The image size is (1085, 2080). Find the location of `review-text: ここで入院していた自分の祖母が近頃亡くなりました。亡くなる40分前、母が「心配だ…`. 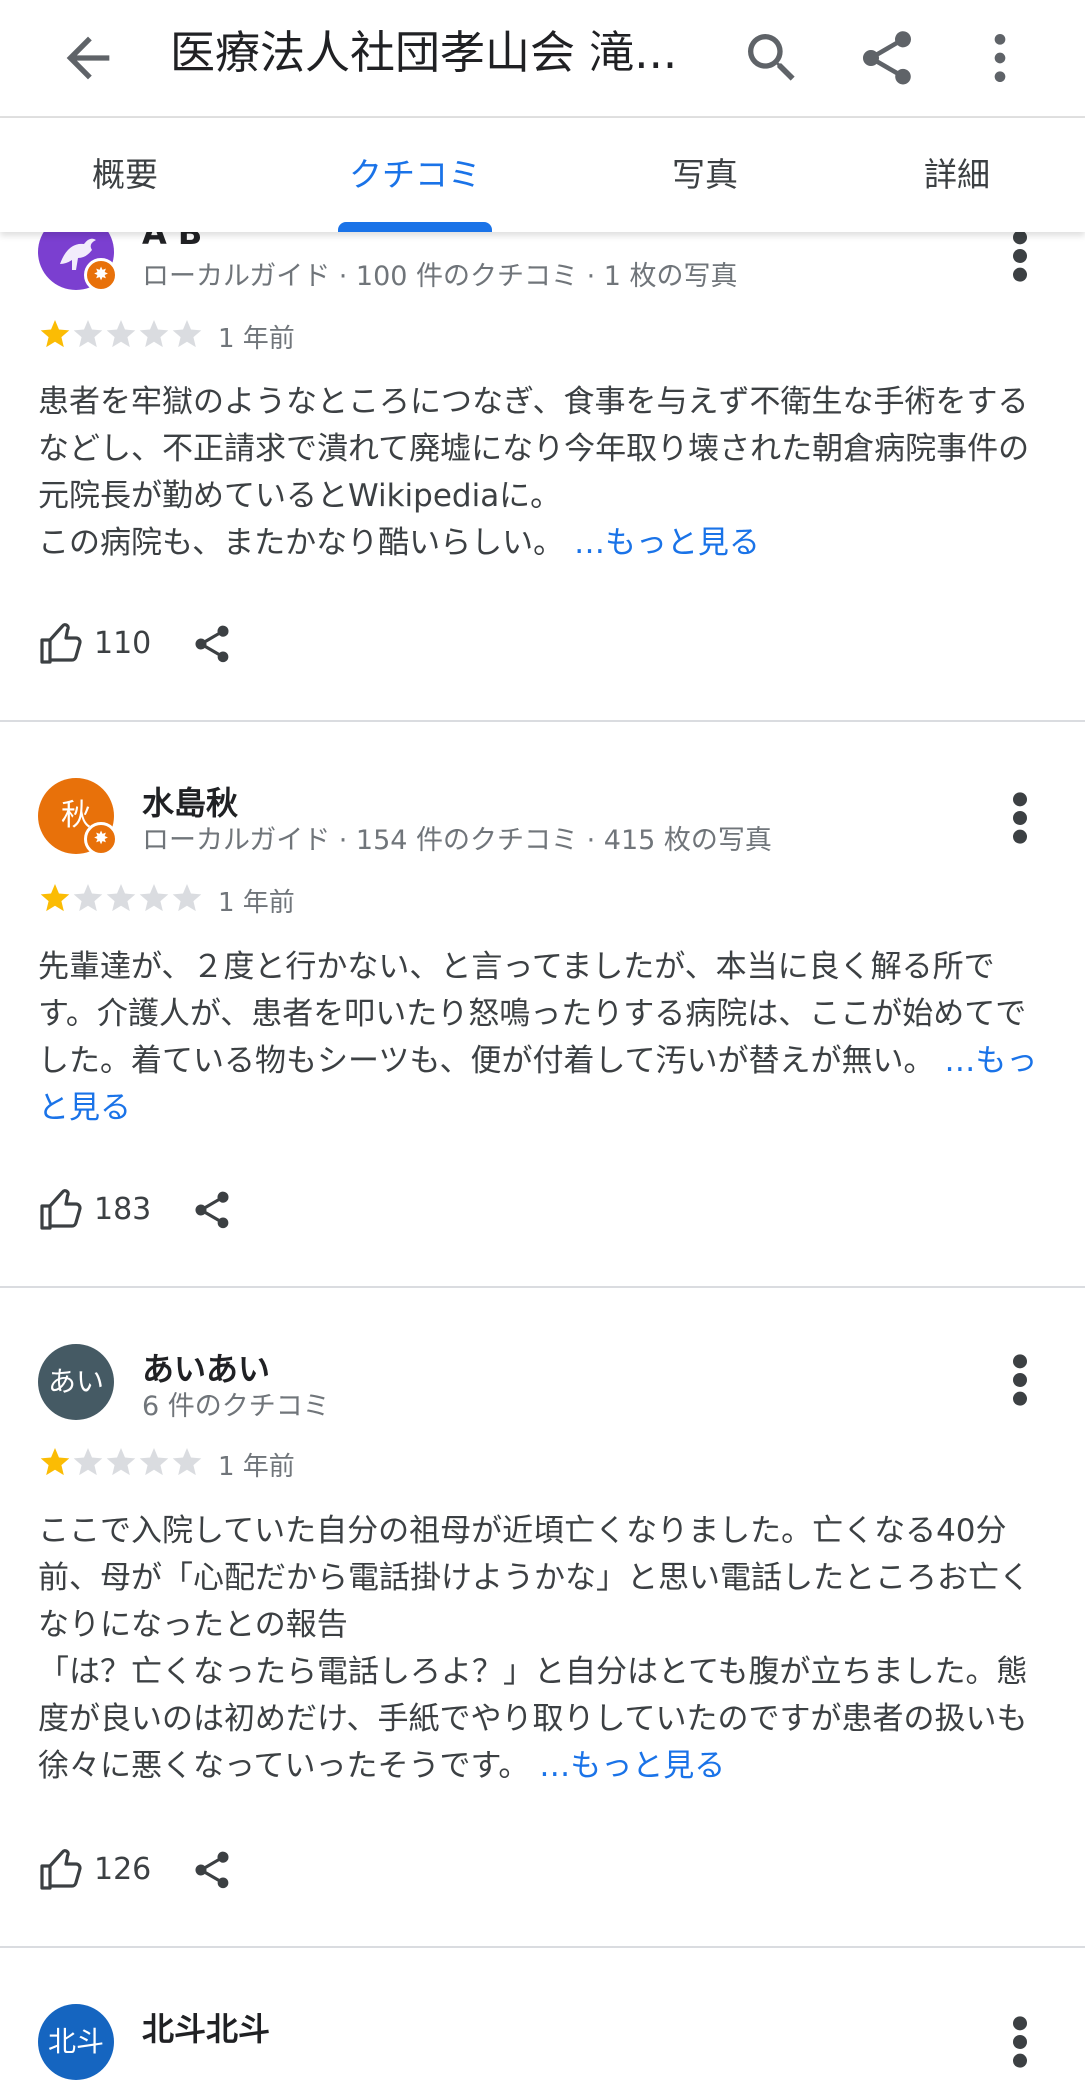

review-text: ここで入院していた自分の祖母が近頃亡くなりました。亡くなる40分前、母が「心配だ… is located at coordinates (543, 1649).